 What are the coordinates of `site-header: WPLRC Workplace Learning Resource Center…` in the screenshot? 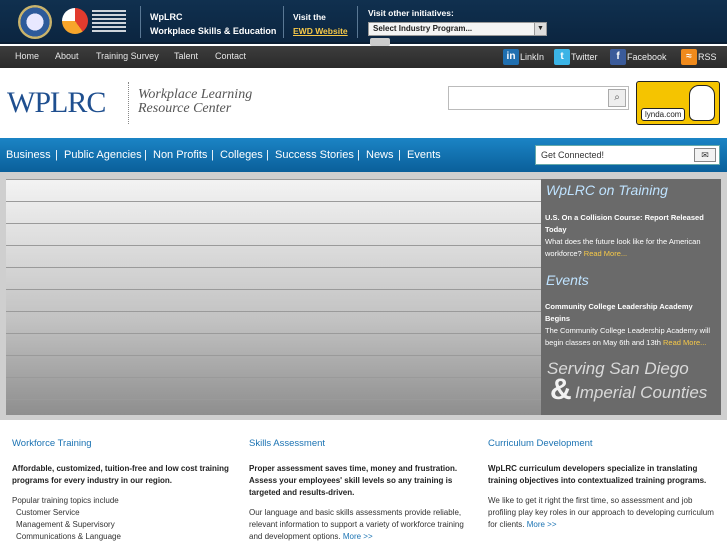 It's located at (363, 103).